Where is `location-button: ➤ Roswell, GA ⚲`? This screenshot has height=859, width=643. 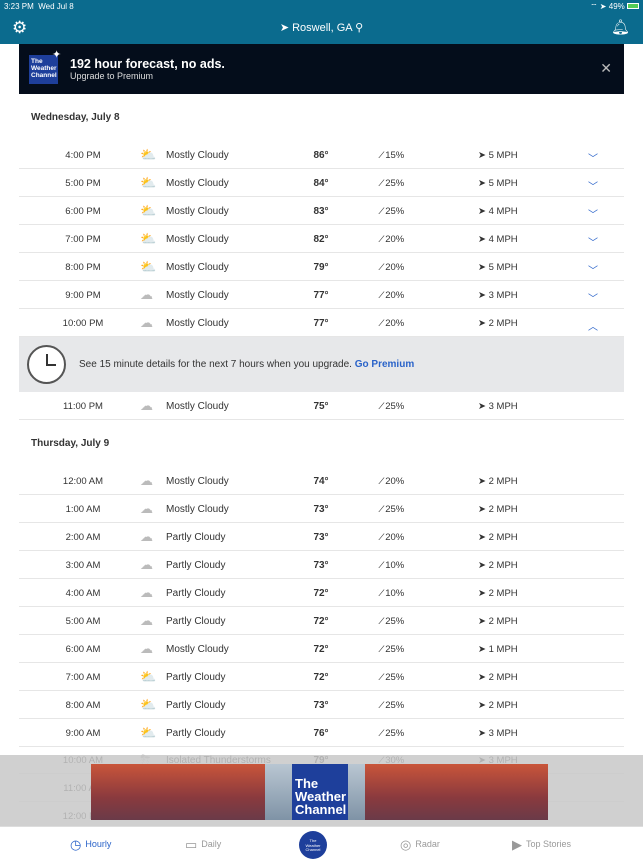
location-button: ➤ Roswell, GA ⚲ is located at coordinates (321, 27).